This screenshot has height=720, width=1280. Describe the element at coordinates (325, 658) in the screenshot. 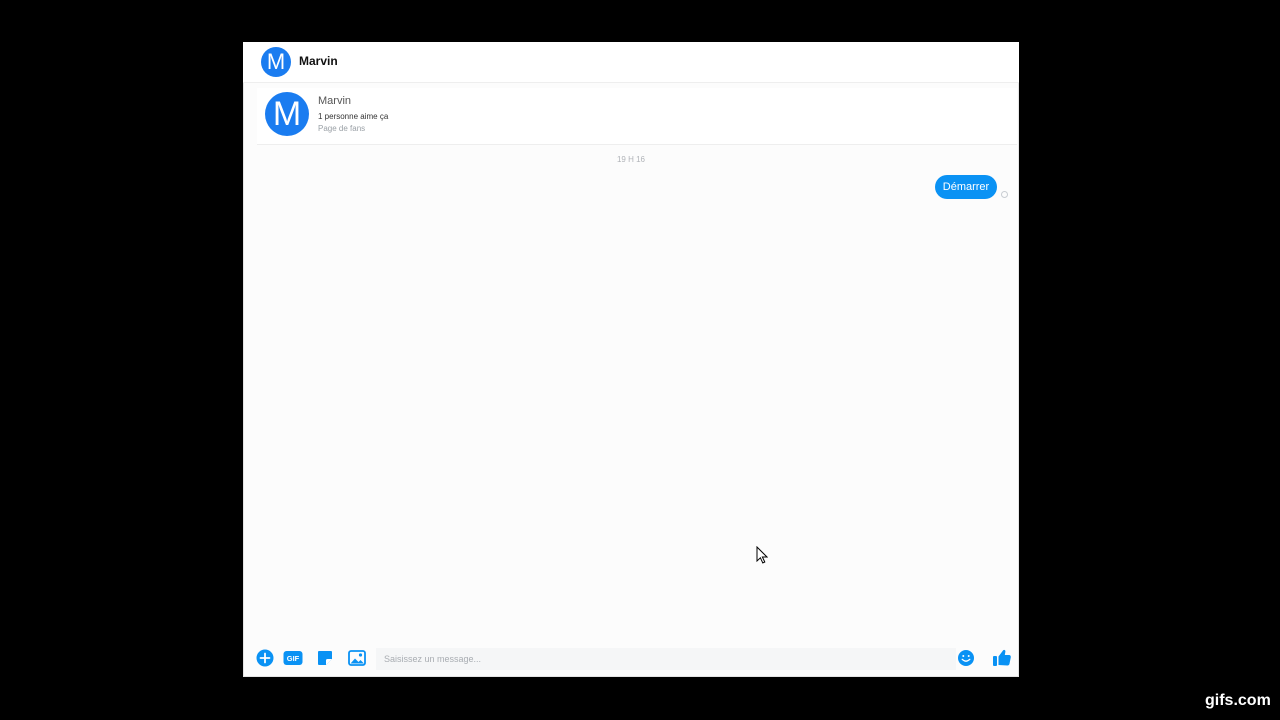

I see `sticker-icon` at that location.